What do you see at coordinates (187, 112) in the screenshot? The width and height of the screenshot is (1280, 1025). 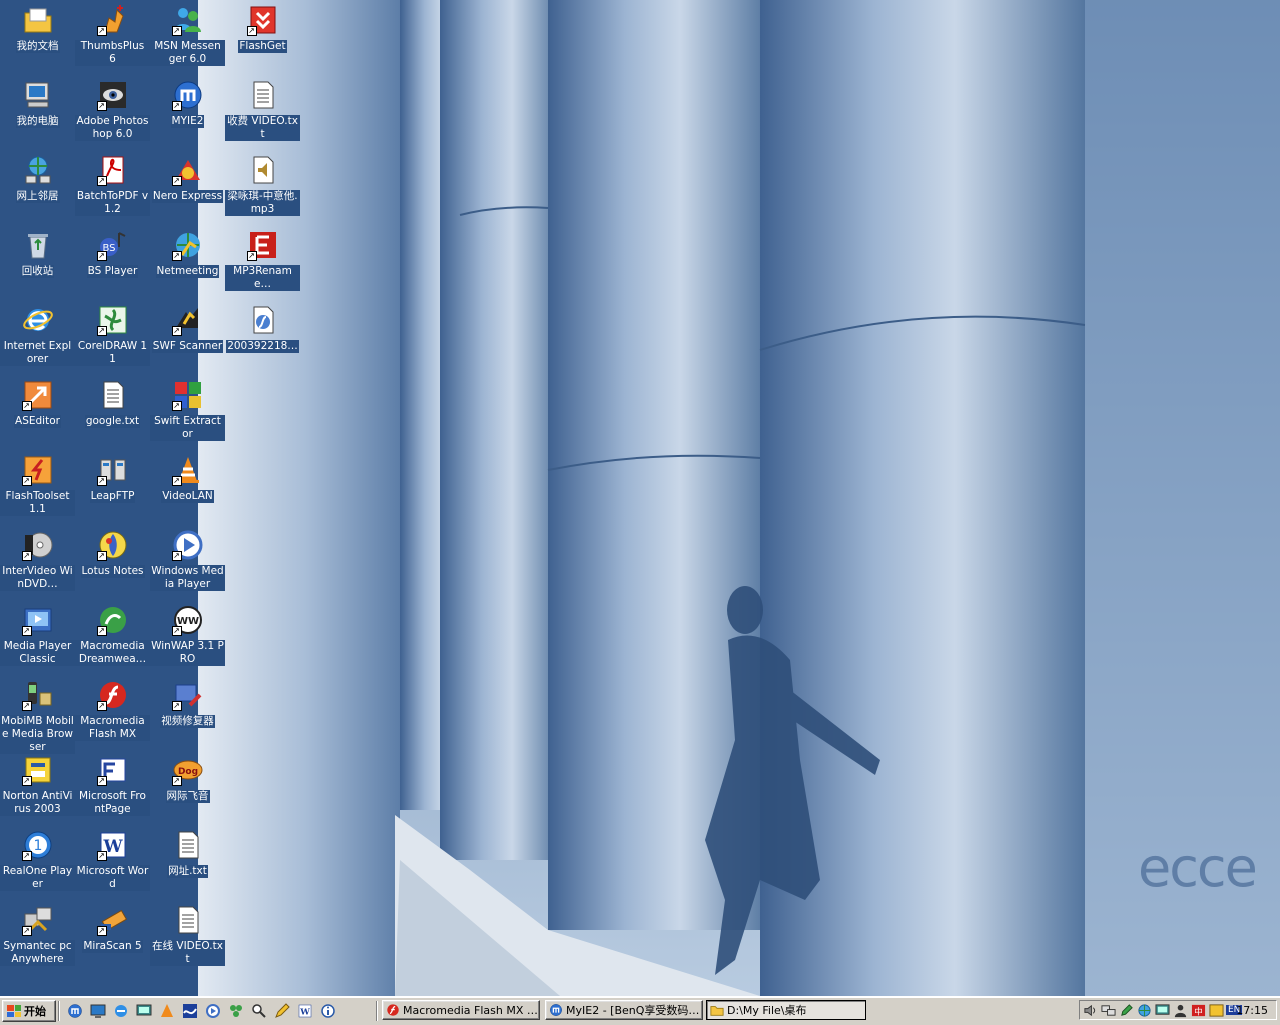 I see `desktop-icon-item: ↗ MYIE2` at bounding box center [187, 112].